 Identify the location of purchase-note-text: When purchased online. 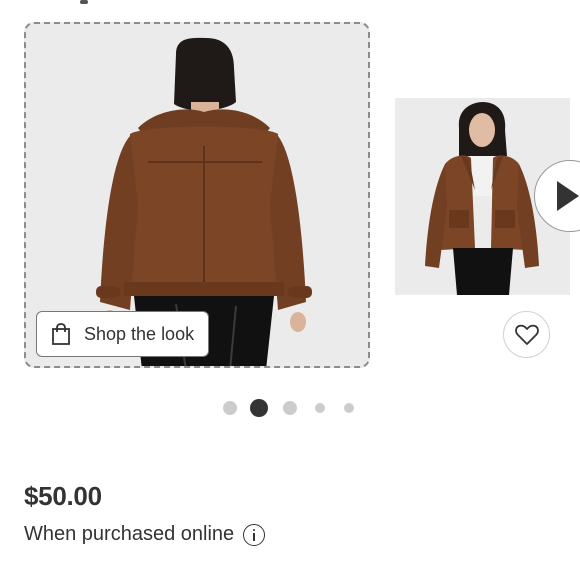
(129, 534).